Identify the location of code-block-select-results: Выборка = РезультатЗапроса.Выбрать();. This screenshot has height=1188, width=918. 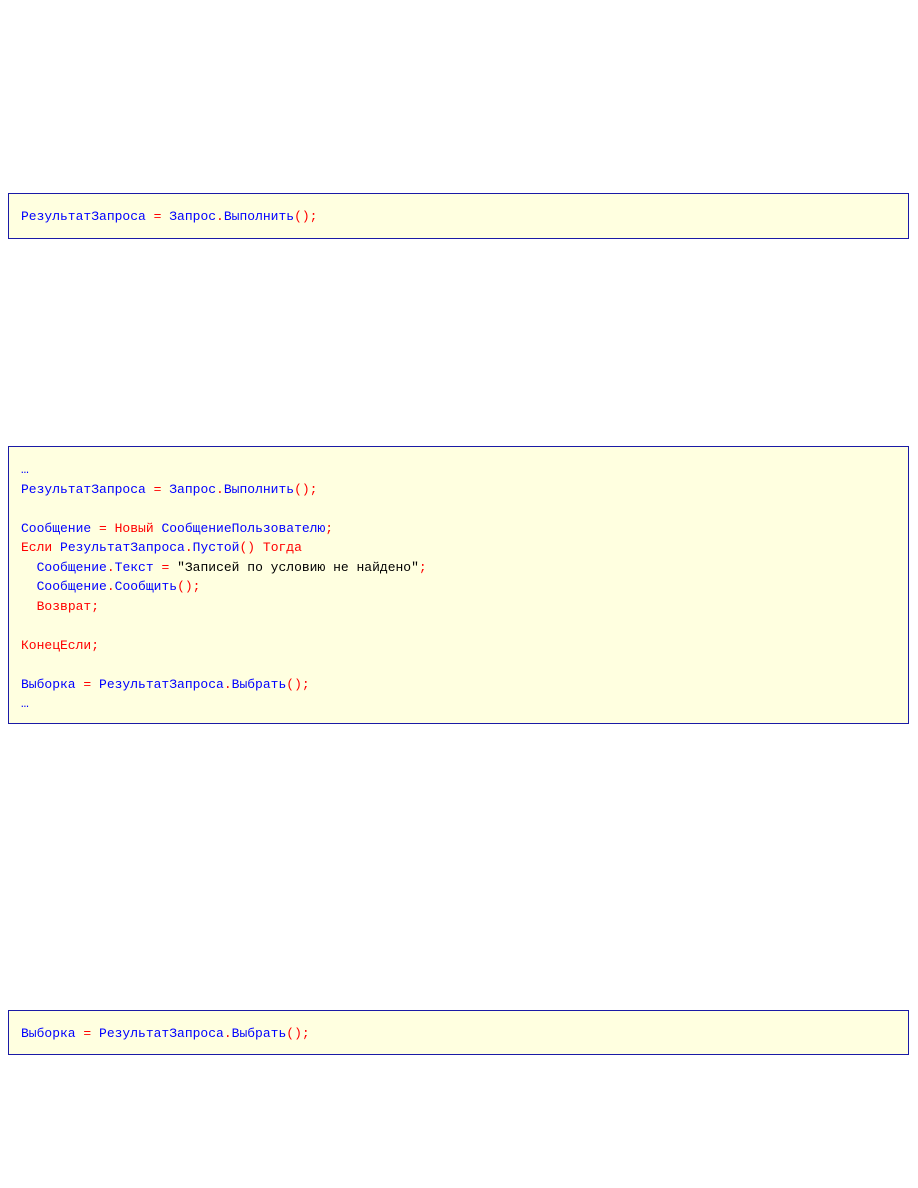
(458, 1032).